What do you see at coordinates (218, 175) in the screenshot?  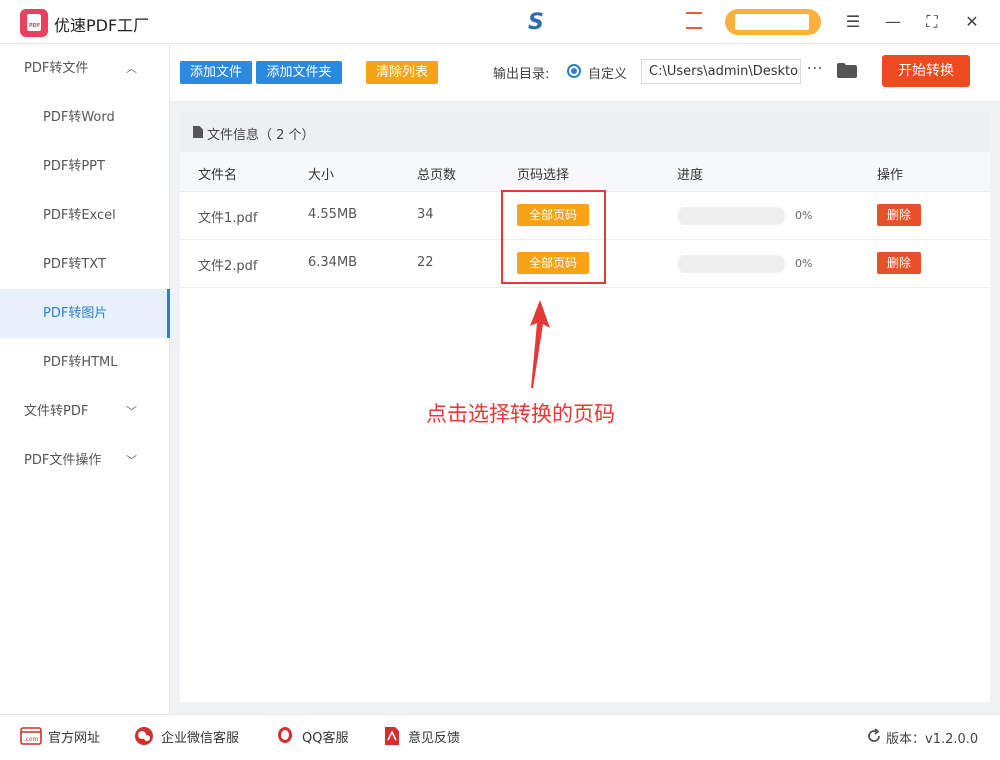 I see `column-header-name: 文件名` at bounding box center [218, 175].